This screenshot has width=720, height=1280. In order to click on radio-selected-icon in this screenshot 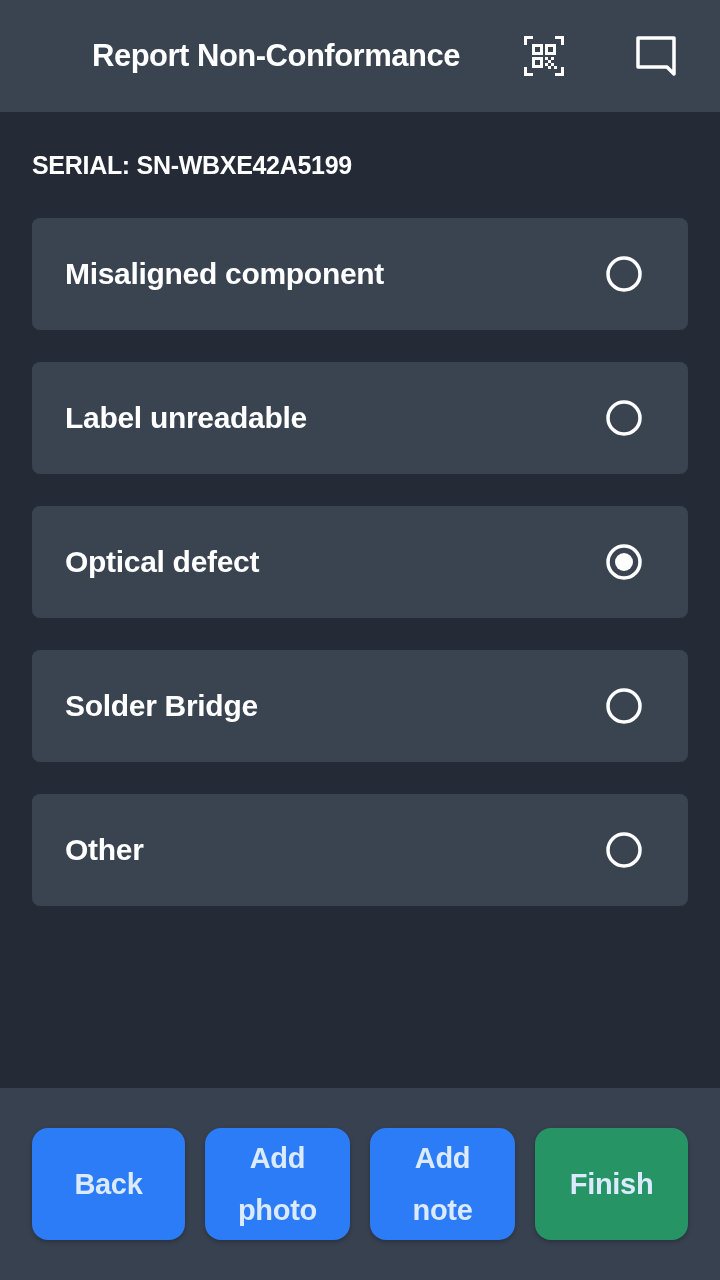, I will do `click(624, 562)`.